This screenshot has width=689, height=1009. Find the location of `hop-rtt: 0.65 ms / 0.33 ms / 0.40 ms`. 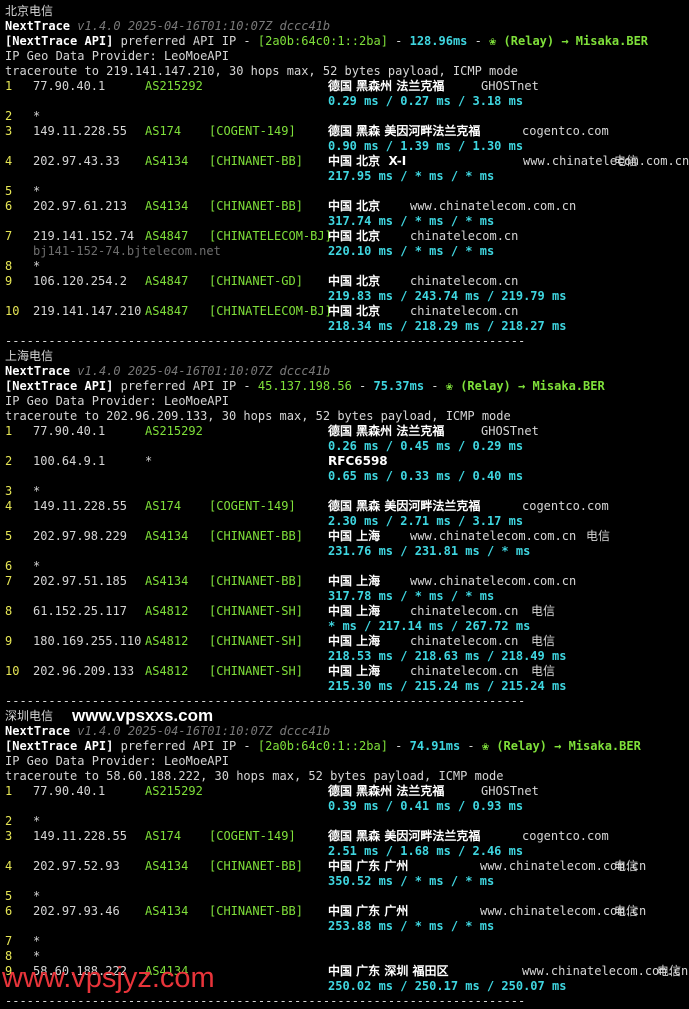

hop-rtt: 0.65 ms / 0.33 ms / 0.40 ms is located at coordinates (426, 476).